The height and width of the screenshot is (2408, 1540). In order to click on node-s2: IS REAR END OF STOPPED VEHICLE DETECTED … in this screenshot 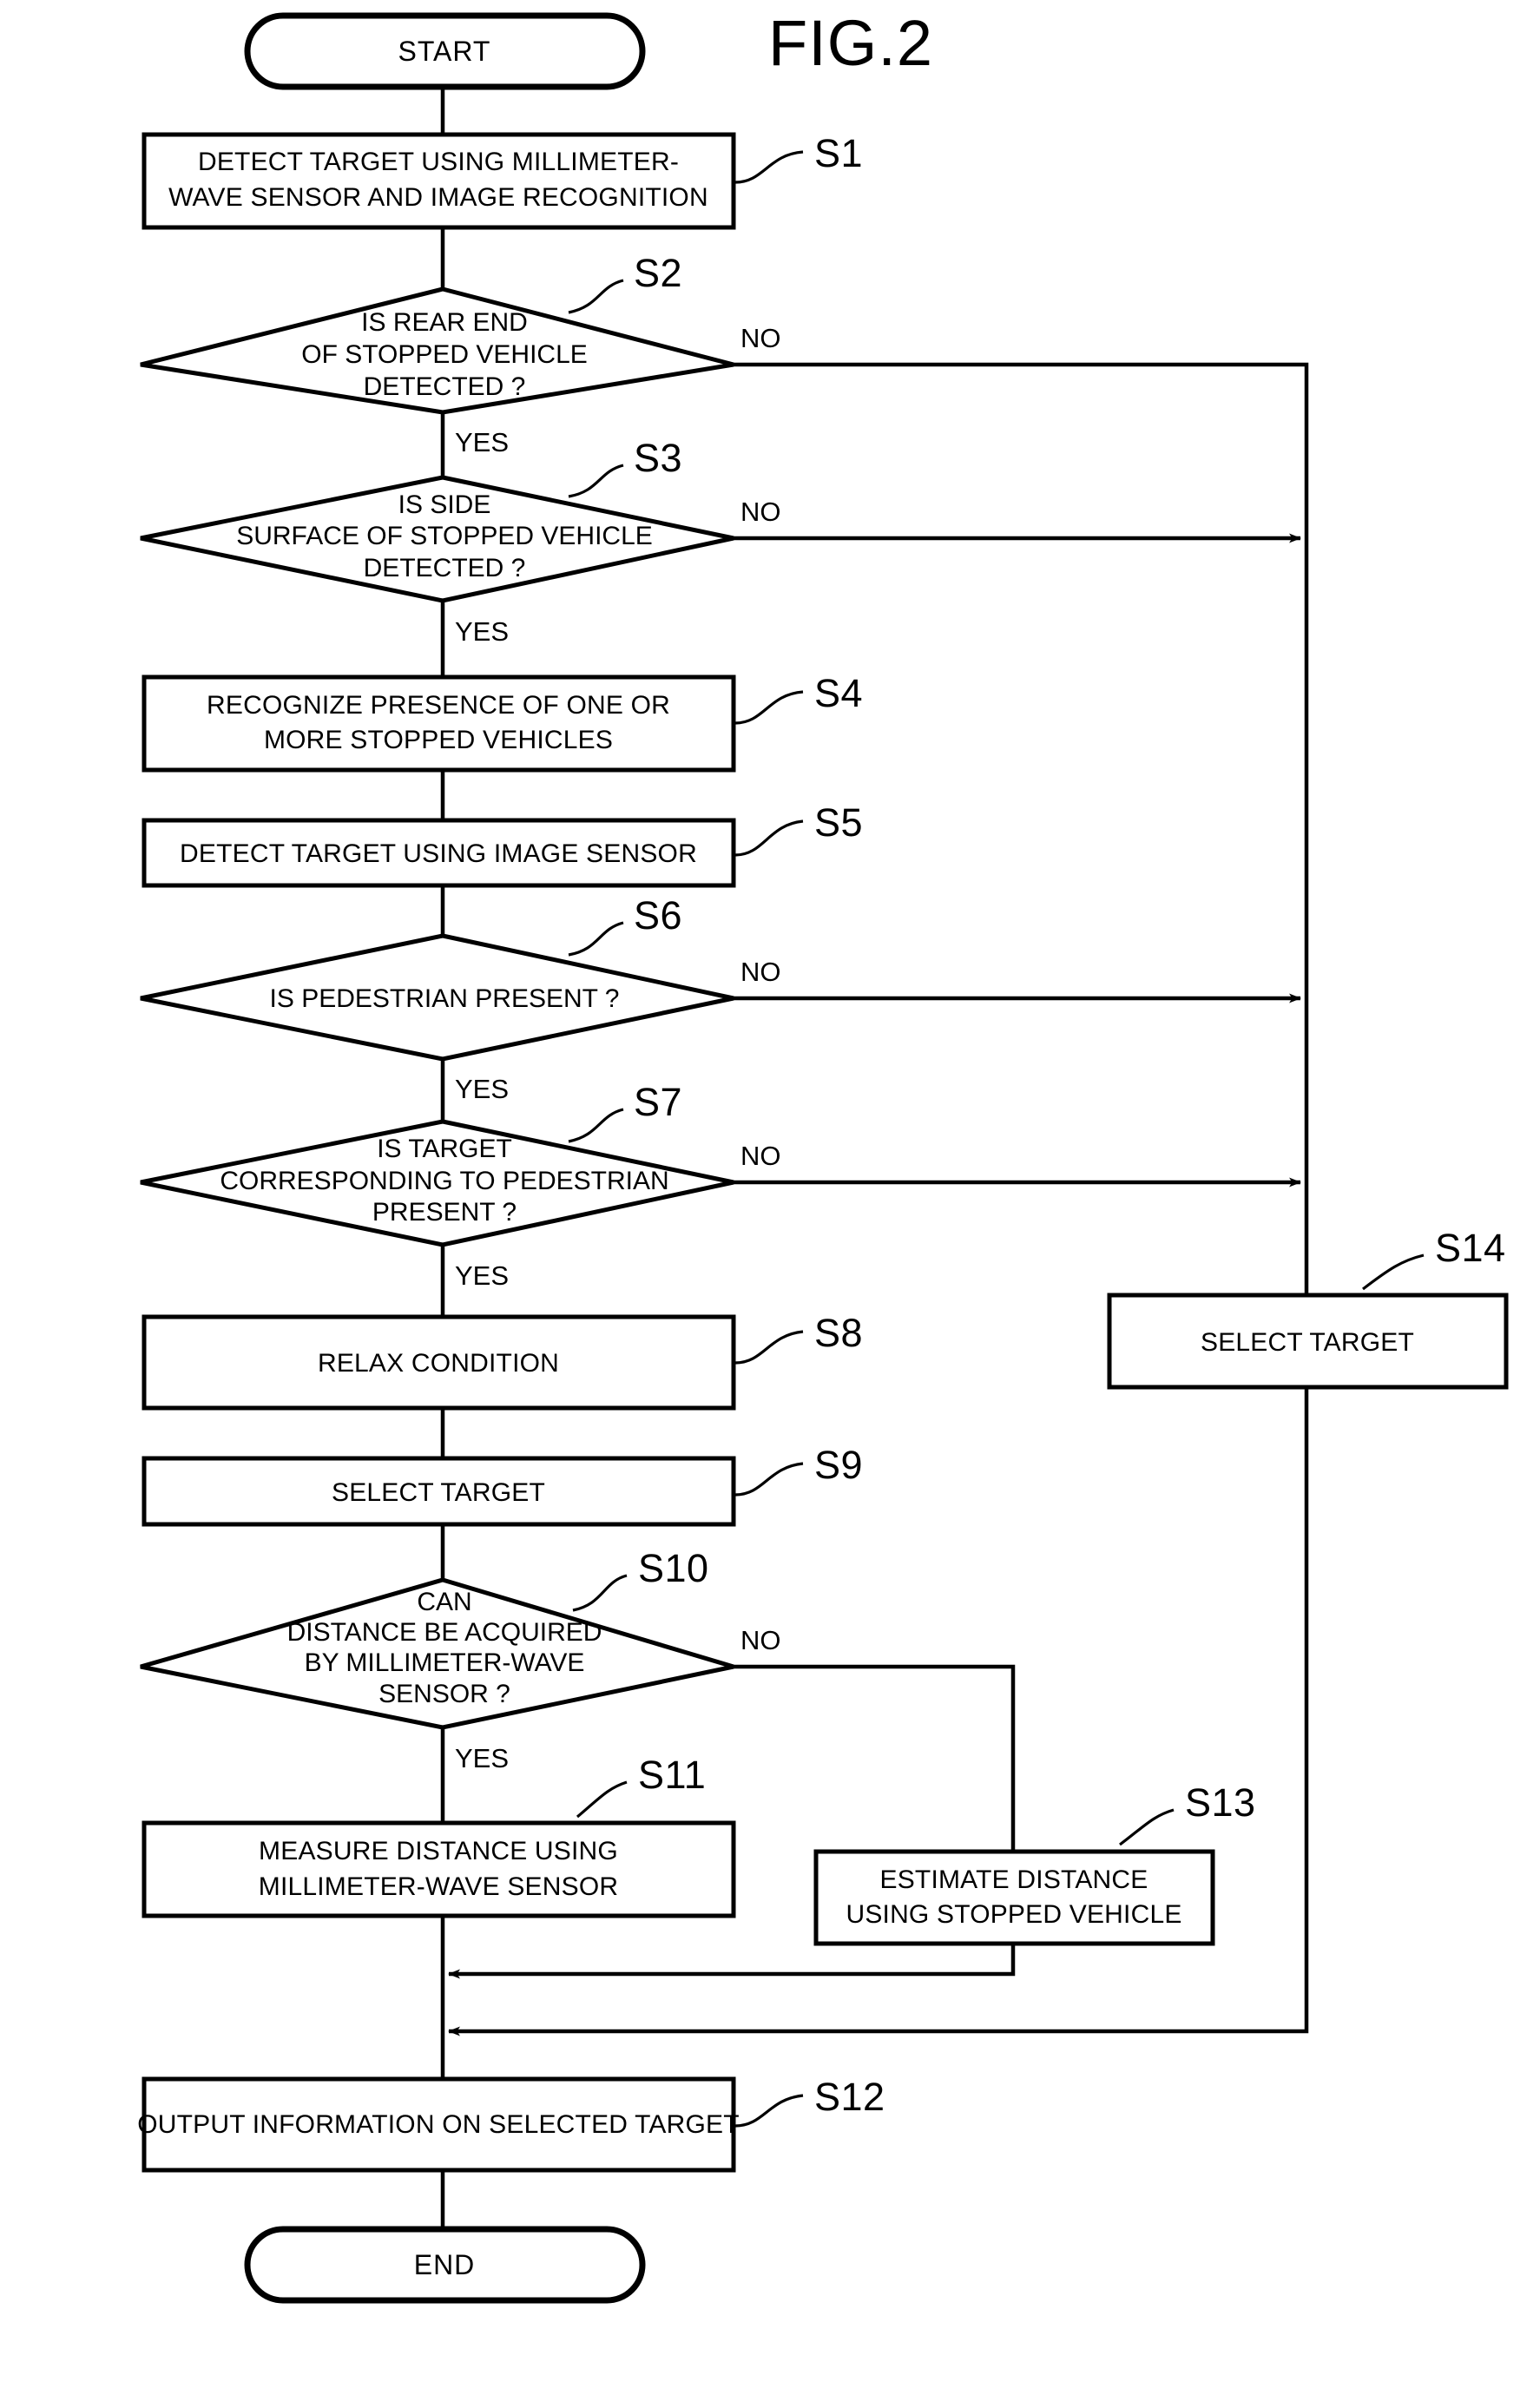, I will do `click(460, 354)`.